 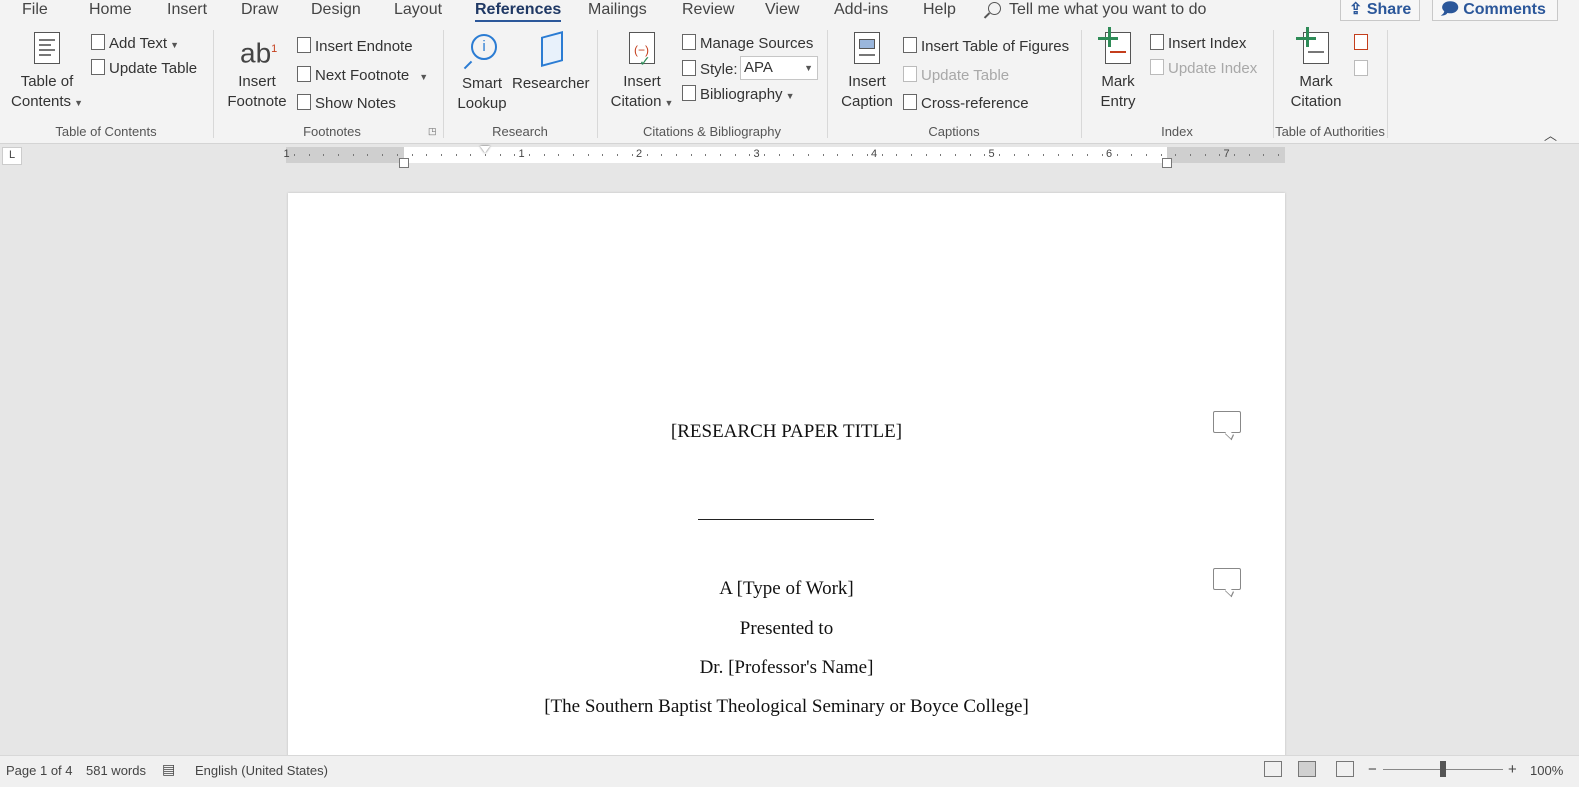 What do you see at coordinates (551, 62) in the screenshot?
I see `researcher-button: Researcher` at bounding box center [551, 62].